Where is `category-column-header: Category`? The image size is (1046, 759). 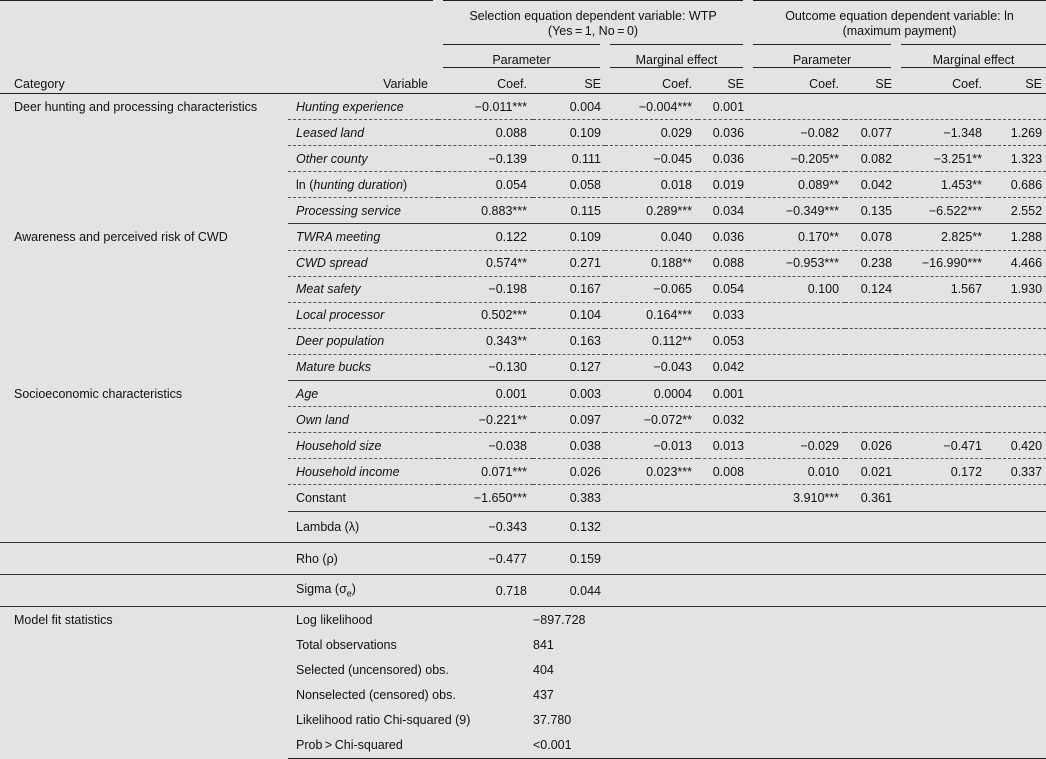
category-column-header: Category is located at coordinates (39, 84).